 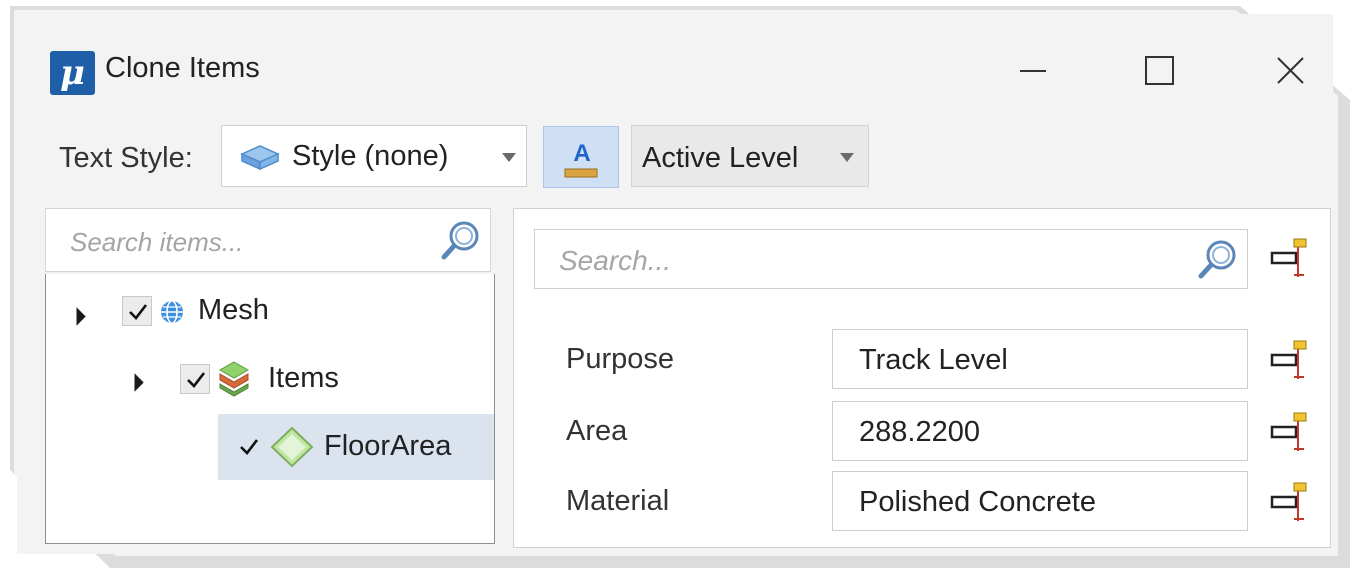 I want to click on text-style-dropdown: Style (none), so click(x=374, y=156).